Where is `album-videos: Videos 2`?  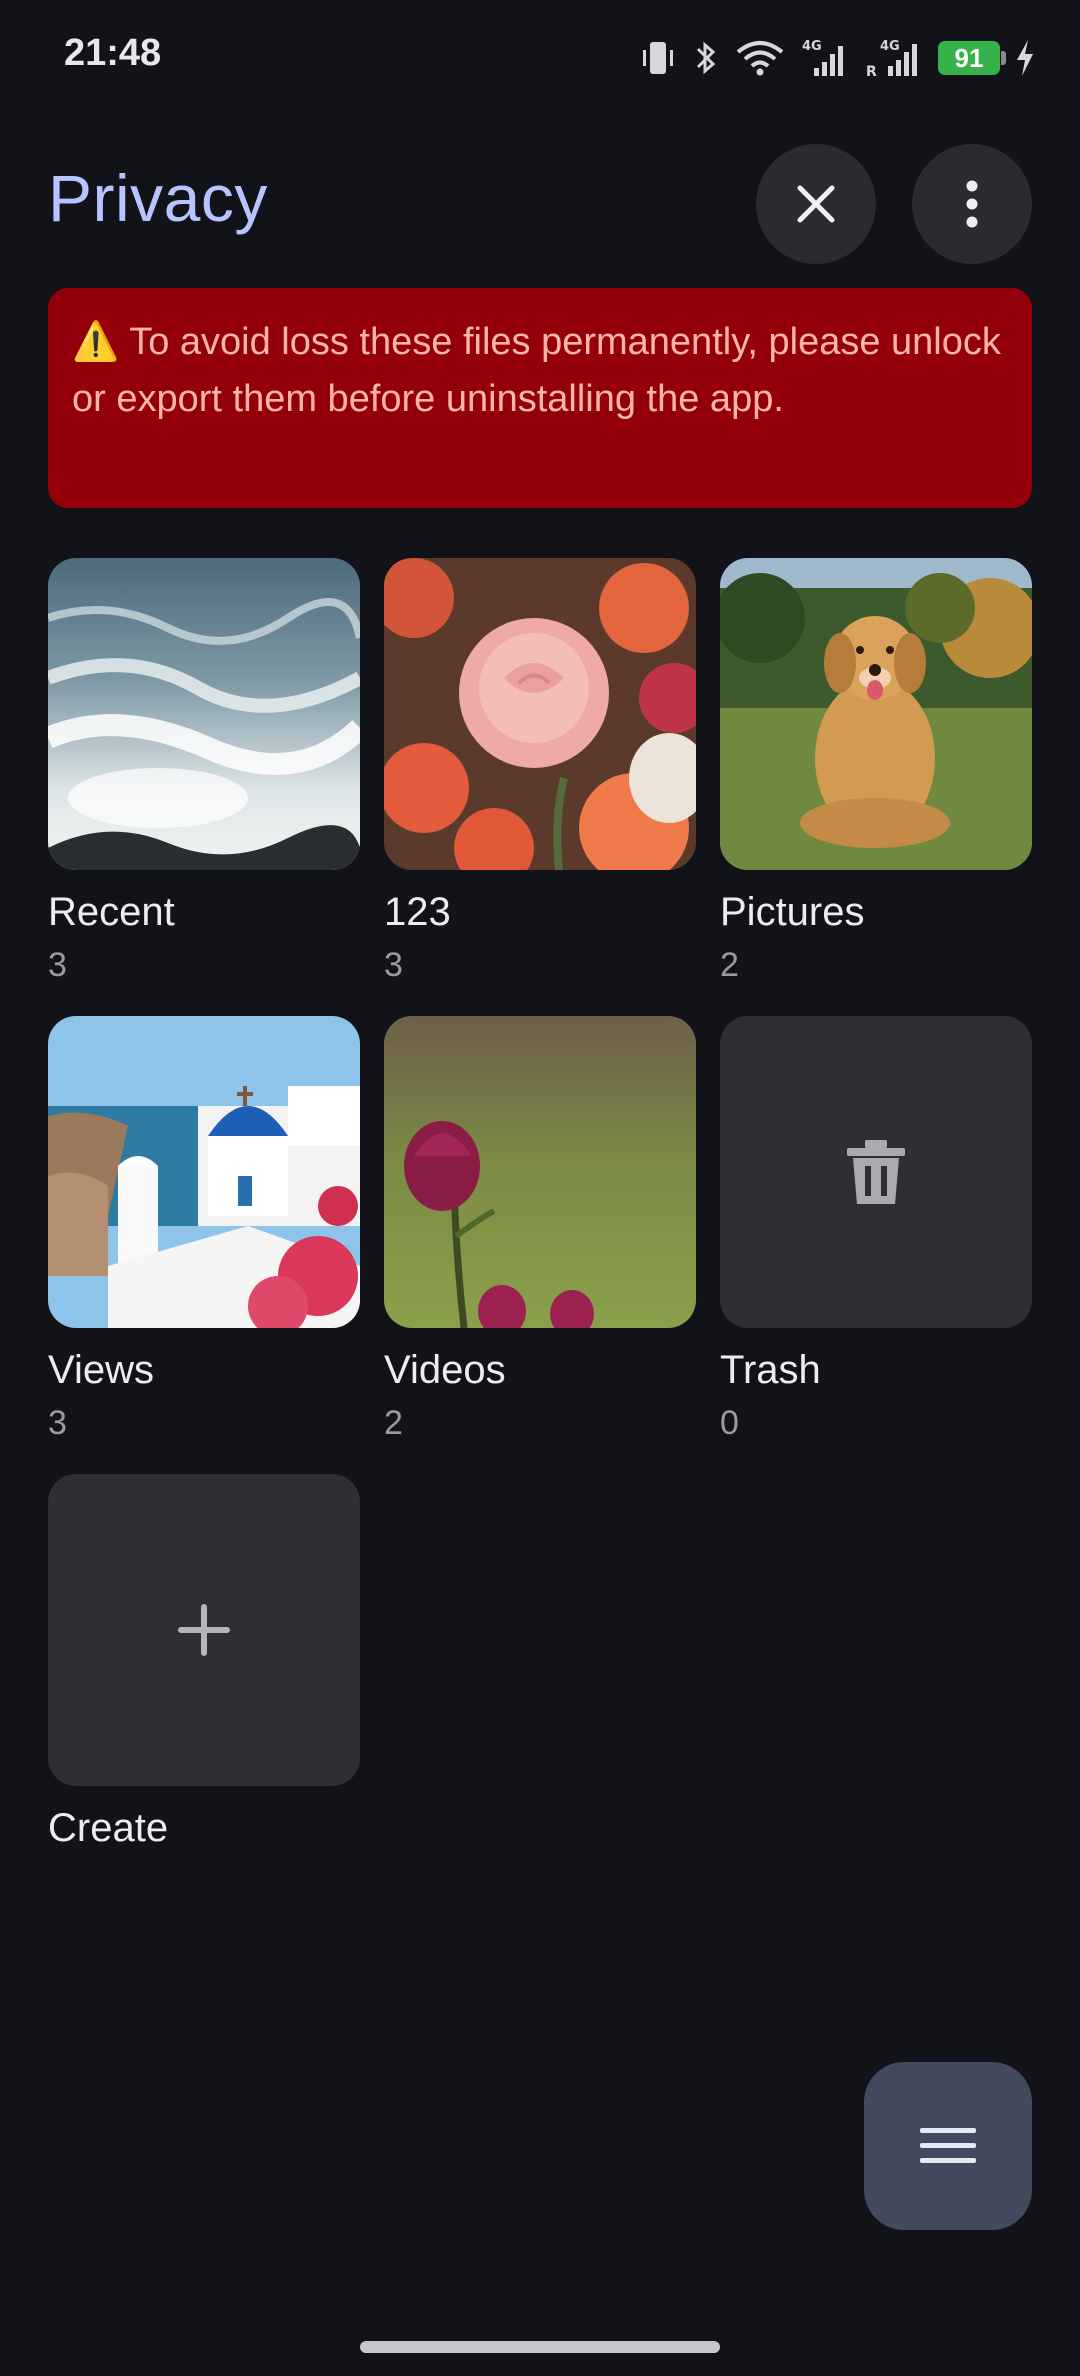 album-videos: Videos 2 is located at coordinates (540, 1229).